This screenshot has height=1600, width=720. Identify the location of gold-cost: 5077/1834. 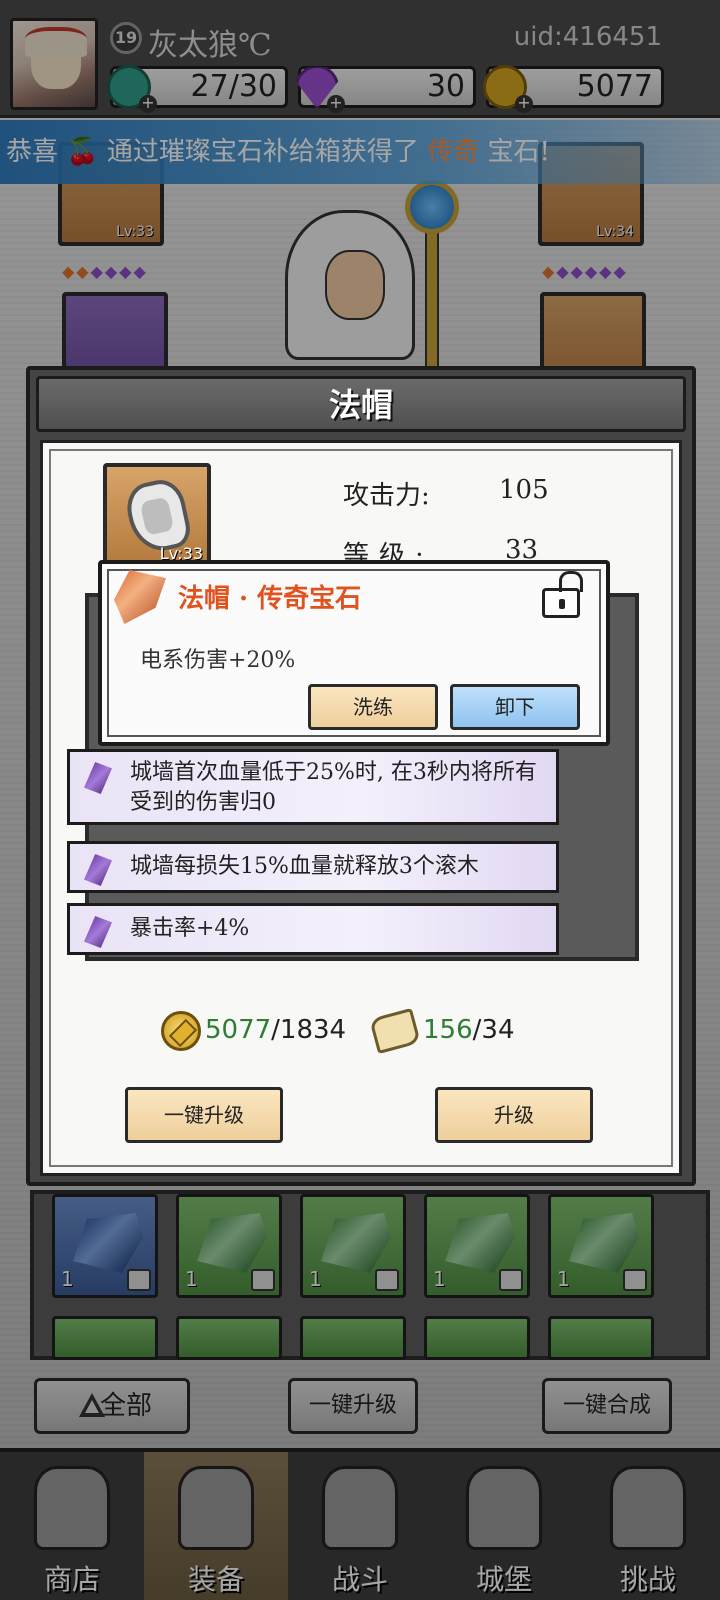
(275, 1030).